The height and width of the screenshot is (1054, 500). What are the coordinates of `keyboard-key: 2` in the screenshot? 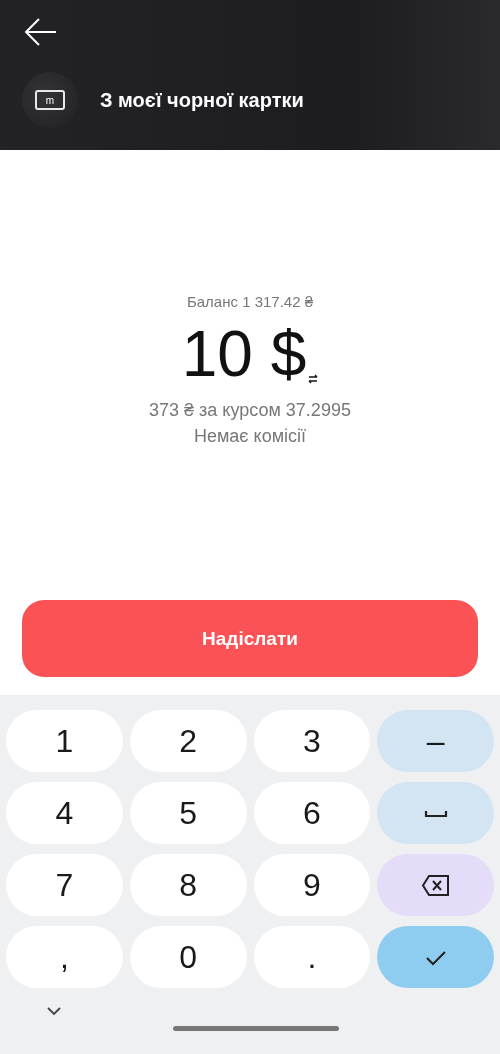 It's located at (188, 741).